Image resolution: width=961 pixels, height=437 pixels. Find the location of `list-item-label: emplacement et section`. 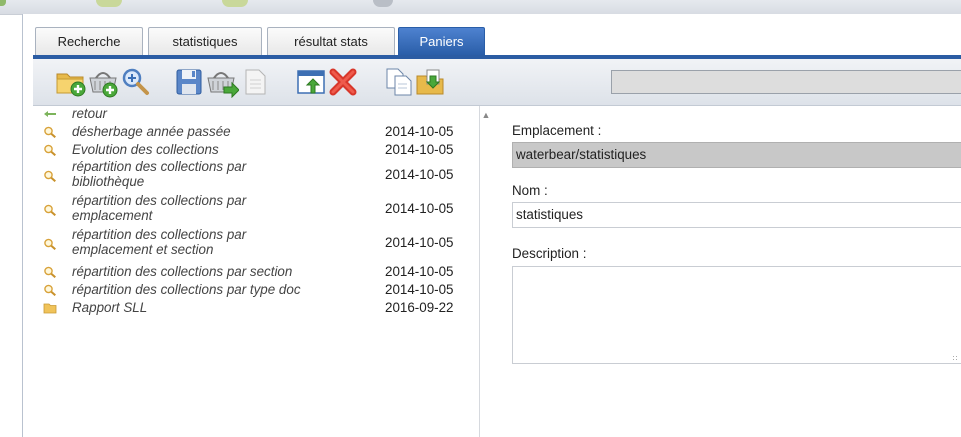

list-item-label: emplacement et section is located at coordinates (143, 249).